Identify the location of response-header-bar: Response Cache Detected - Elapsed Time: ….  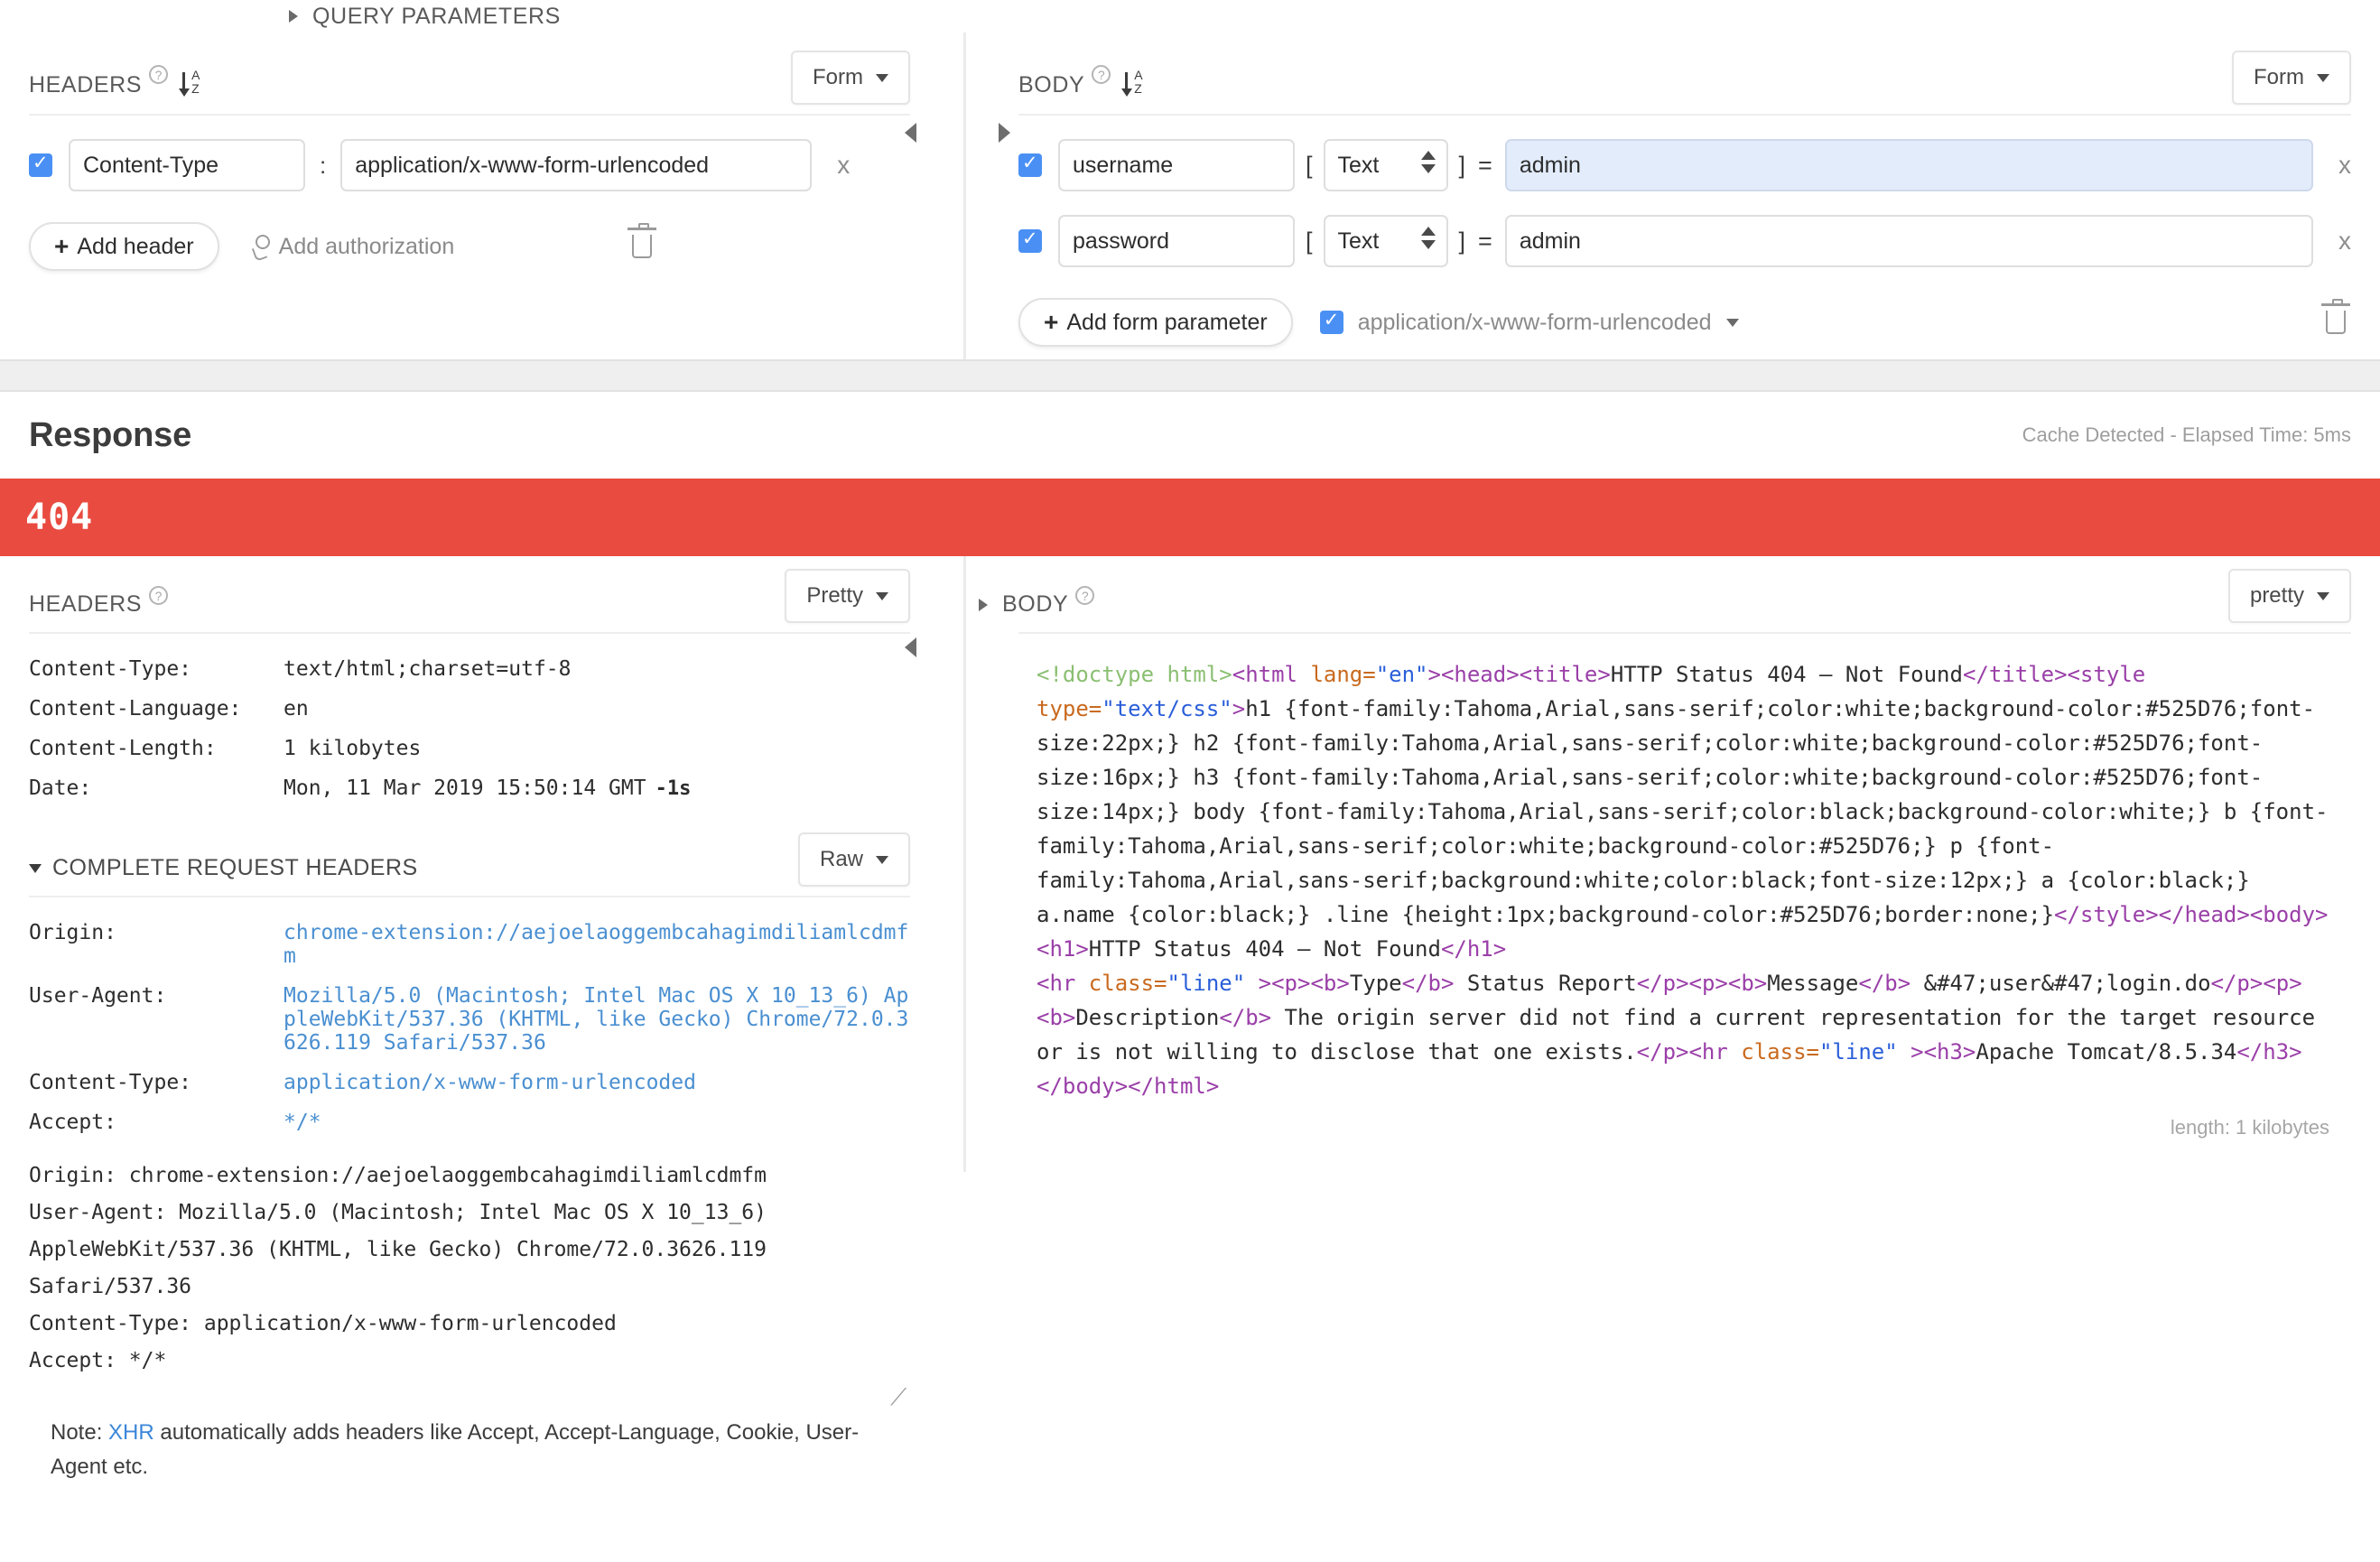
(1190, 435).